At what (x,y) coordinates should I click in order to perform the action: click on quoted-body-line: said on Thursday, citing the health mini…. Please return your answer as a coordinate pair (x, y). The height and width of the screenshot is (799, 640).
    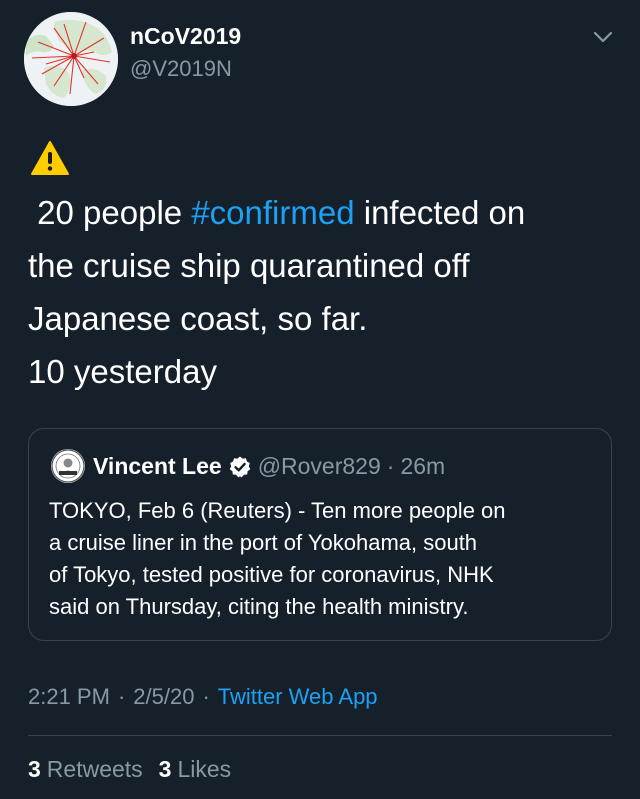
    Looking at the image, I should click on (259, 606).